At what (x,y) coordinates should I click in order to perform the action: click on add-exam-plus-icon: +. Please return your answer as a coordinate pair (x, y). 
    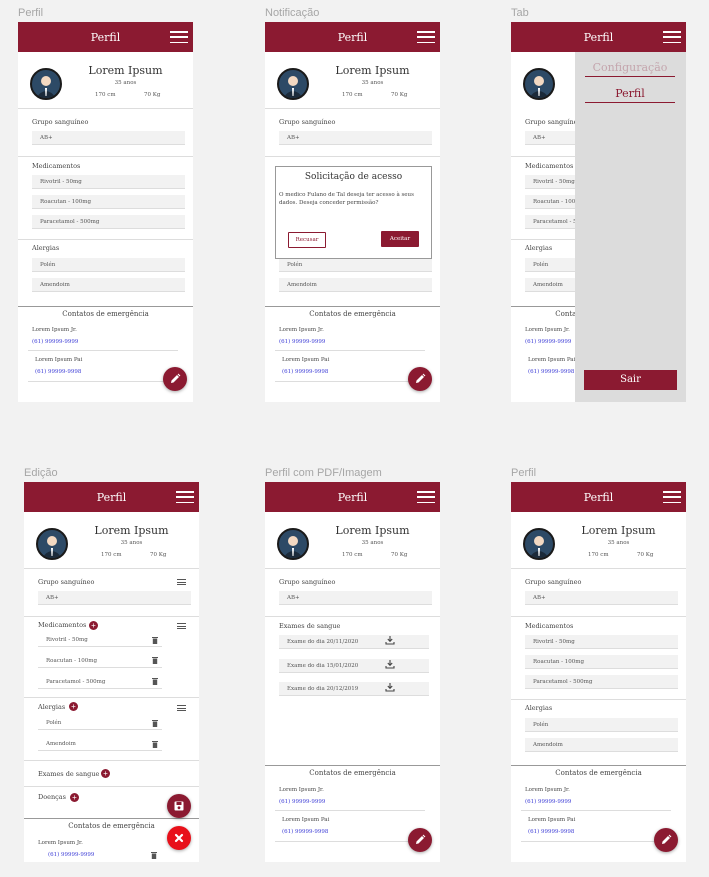
    Looking at the image, I should click on (105, 773).